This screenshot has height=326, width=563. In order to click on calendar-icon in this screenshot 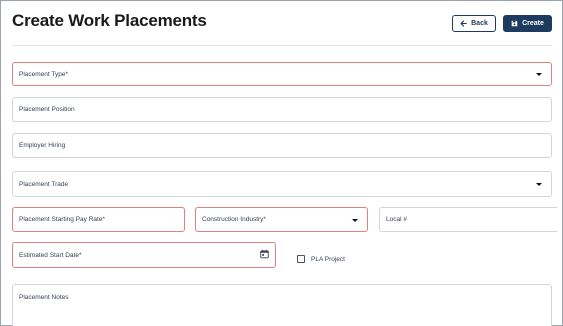, I will do `click(264, 255)`.